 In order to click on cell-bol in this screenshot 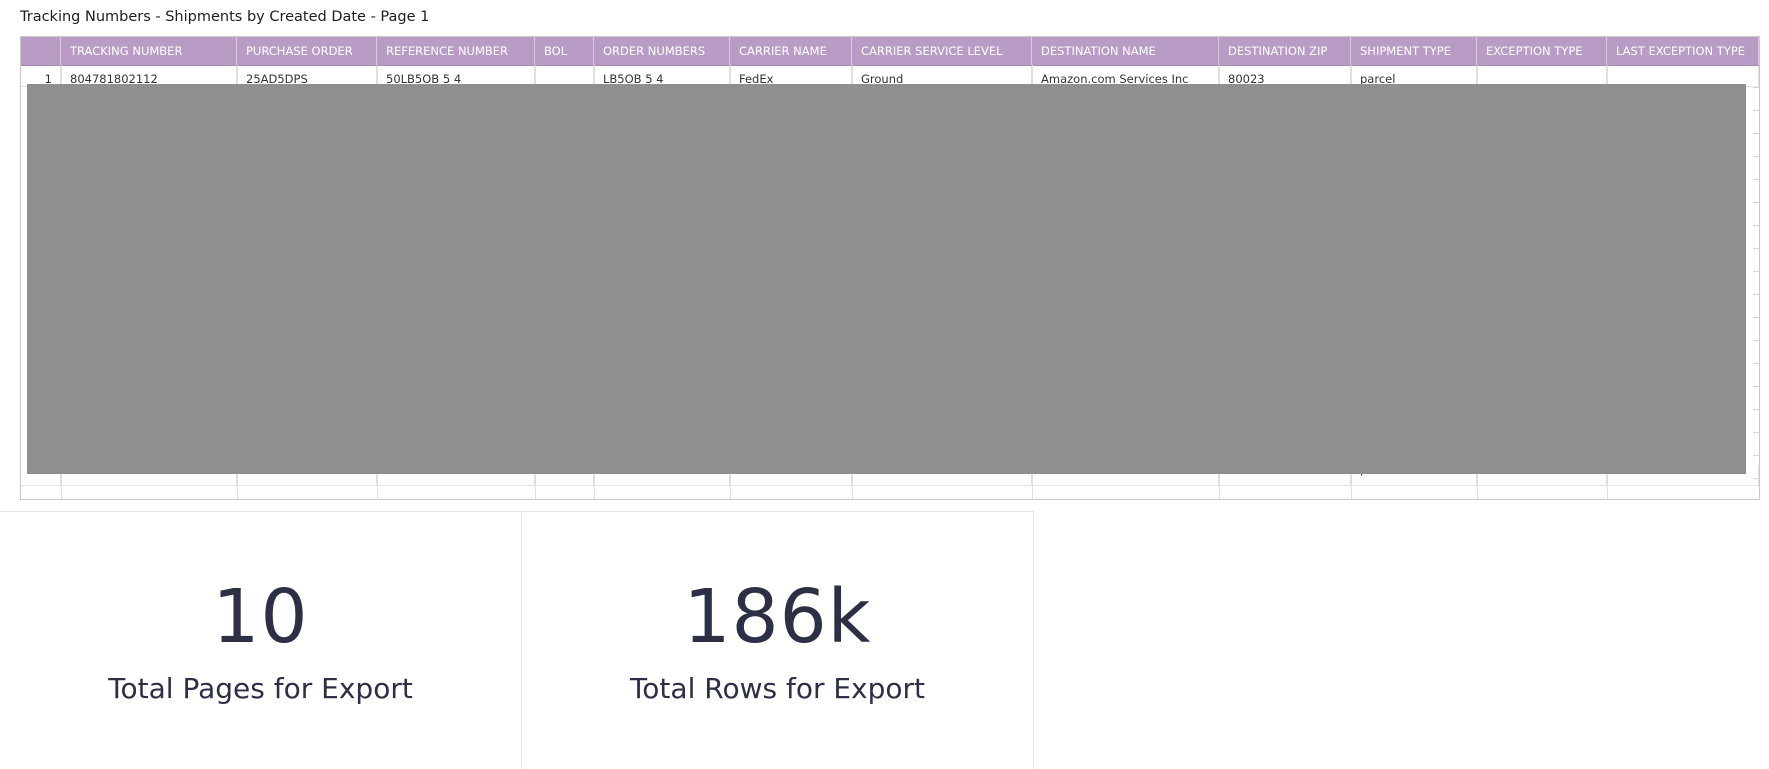, I will do `click(564, 76)`.